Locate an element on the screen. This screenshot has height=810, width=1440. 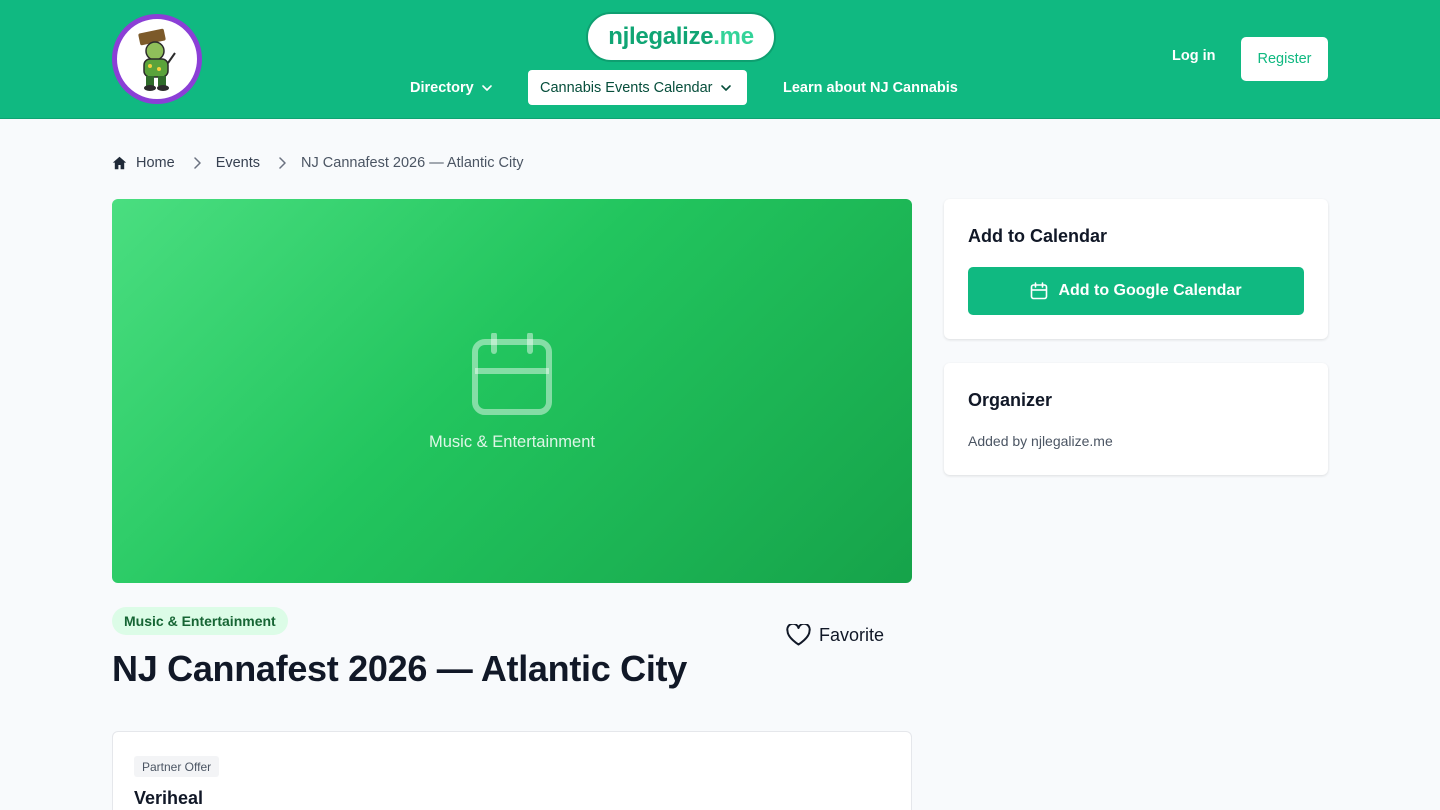
add-to-google-calendar-button: Add to Google Calendar is located at coordinates (1136, 291).